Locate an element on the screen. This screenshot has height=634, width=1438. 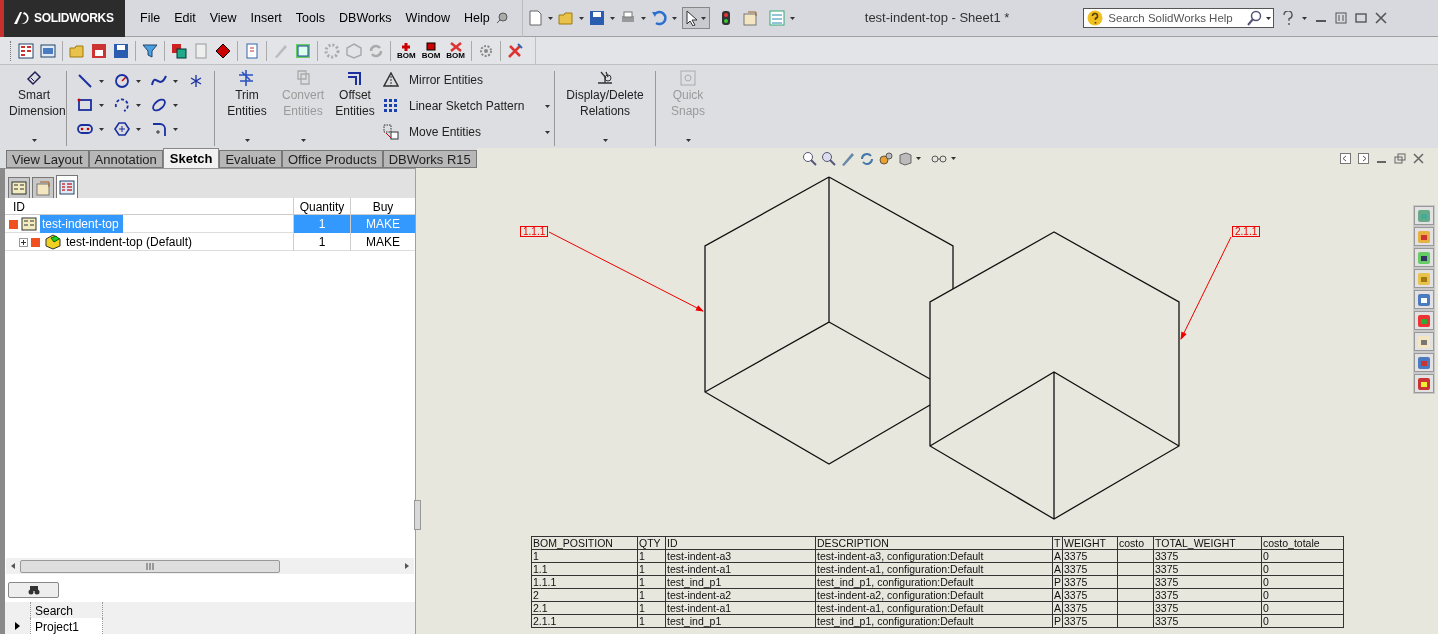
refresh-icon is located at coordinates (866, 158).